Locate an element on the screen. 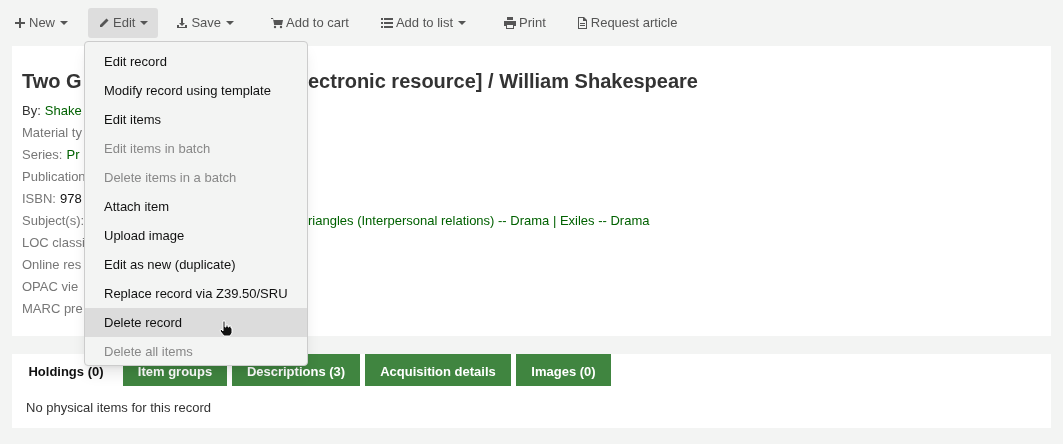  download-icon is located at coordinates (182, 23).